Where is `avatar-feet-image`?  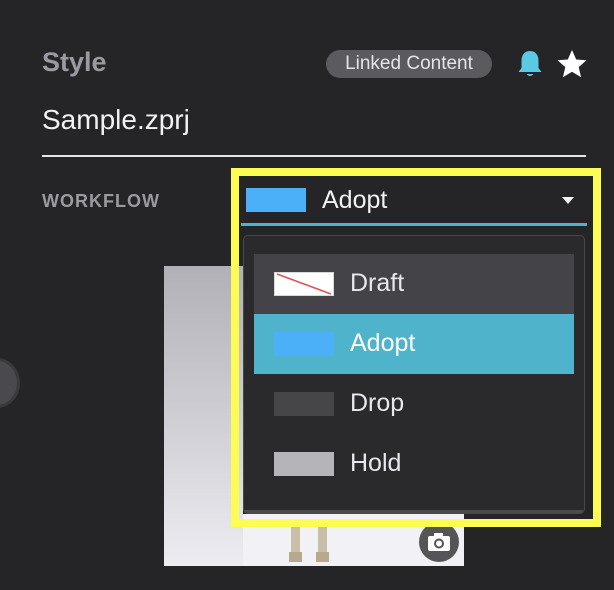 avatar-feet-image is located at coordinates (309, 544).